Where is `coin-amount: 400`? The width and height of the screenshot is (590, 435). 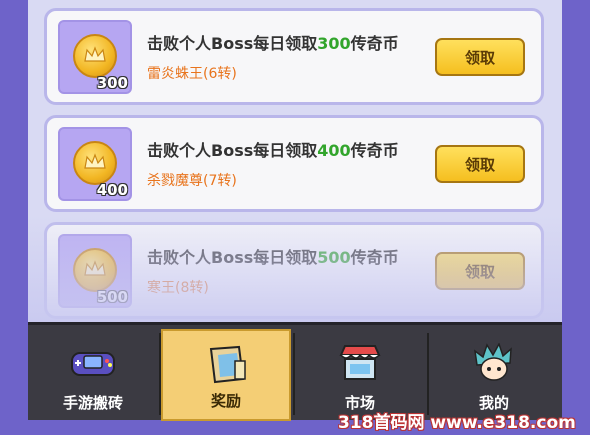
coin-amount: 400 is located at coordinates (112, 190).